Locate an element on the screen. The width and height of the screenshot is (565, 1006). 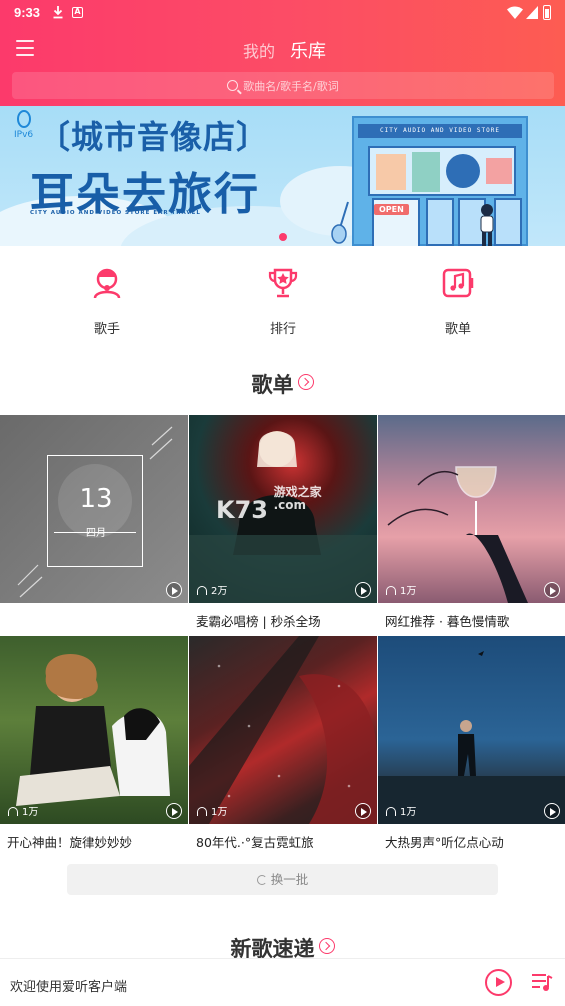
carousel-indicator is located at coordinates (283, 237).